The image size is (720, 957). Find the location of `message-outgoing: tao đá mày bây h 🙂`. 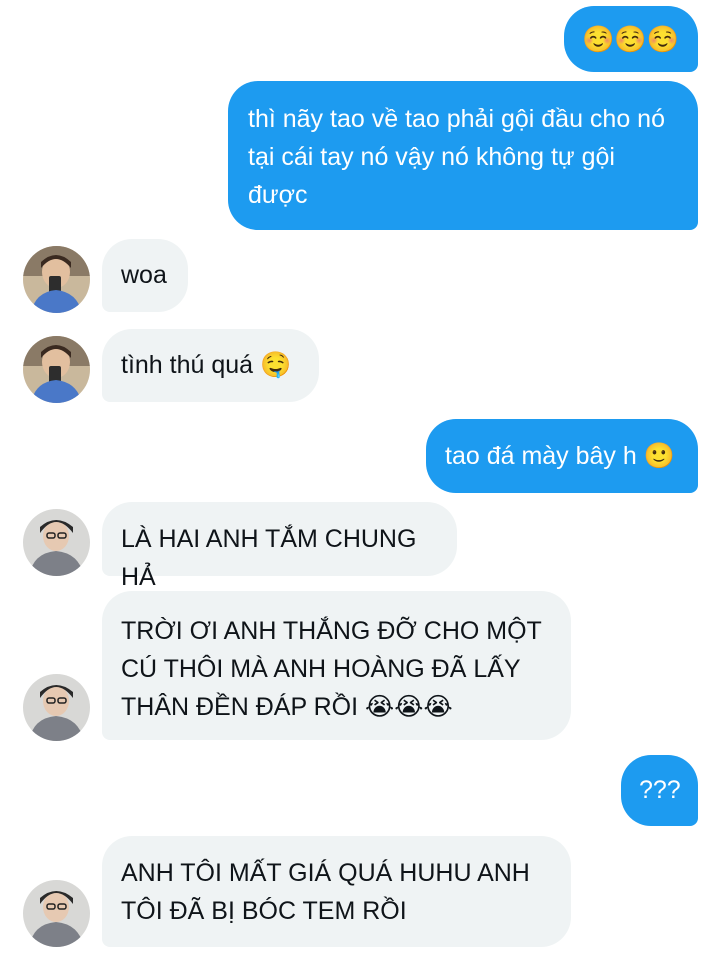

message-outgoing: tao đá mày bây h 🙂 is located at coordinates (562, 456).